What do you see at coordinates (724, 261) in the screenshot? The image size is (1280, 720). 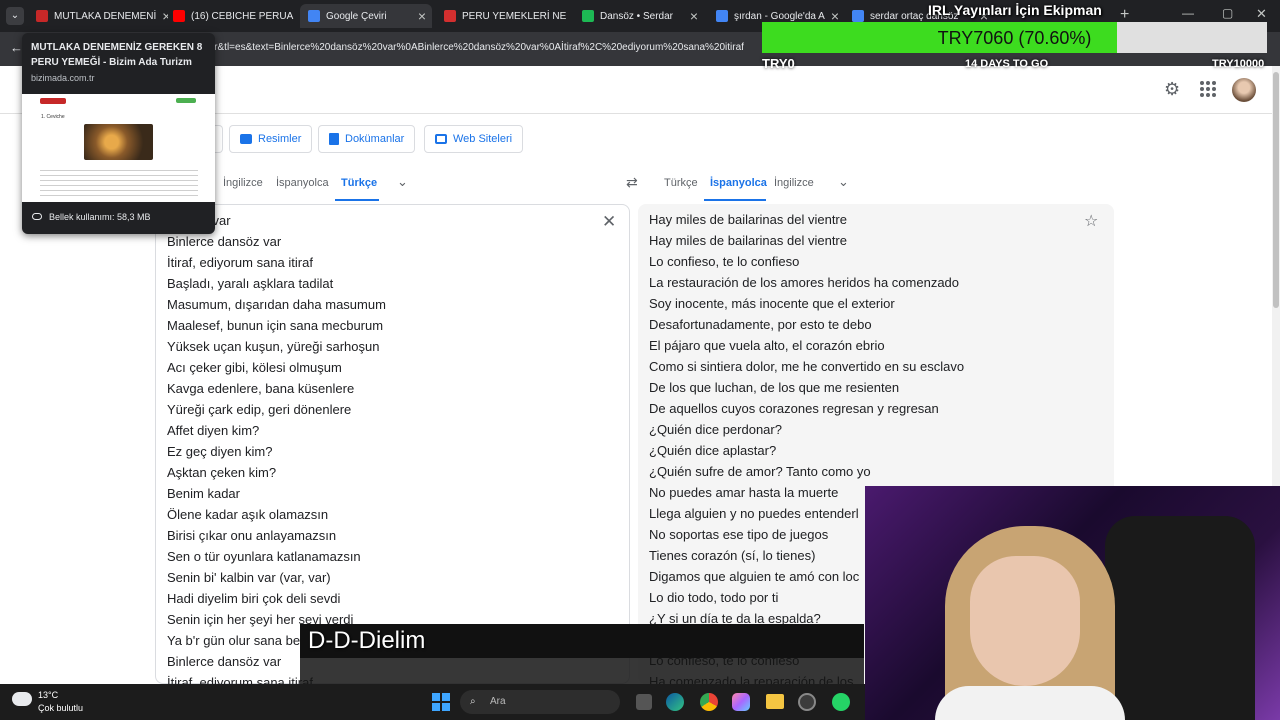 I see `translation-line: Lo confieso, te lo confieso` at bounding box center [724, 261].